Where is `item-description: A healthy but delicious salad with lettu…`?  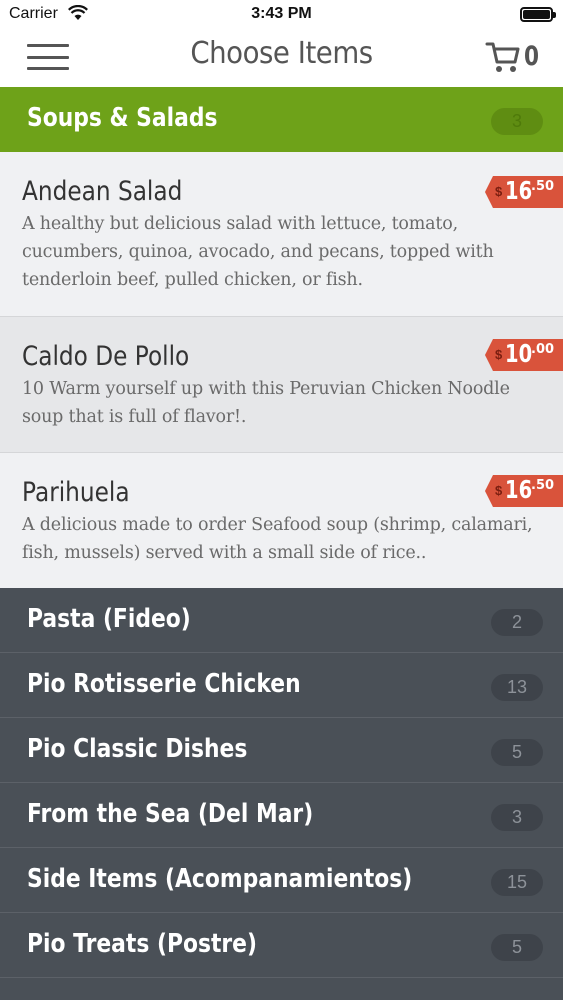
item-description: A healthy but delicious salad with lettu… is located at coordinates (258, 252).